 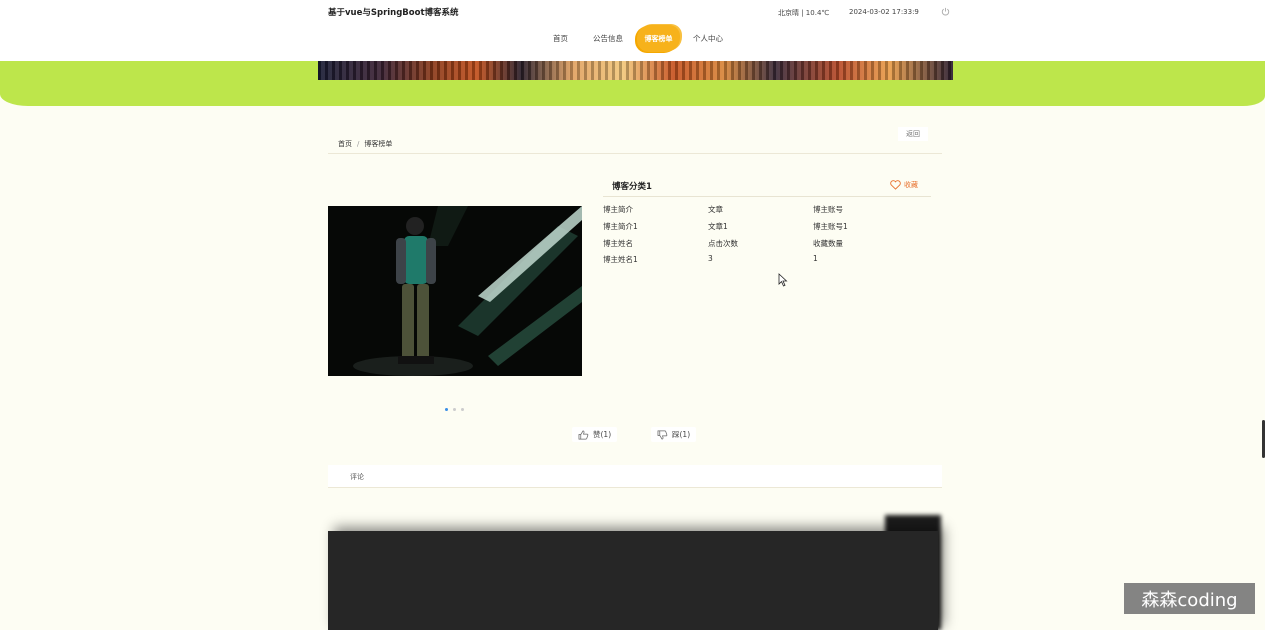 What do you see at coordinates (658, 38) in the screenshot?
I see `nav-blog-ranking: 博客榜单` at bounding box center [658, 38].